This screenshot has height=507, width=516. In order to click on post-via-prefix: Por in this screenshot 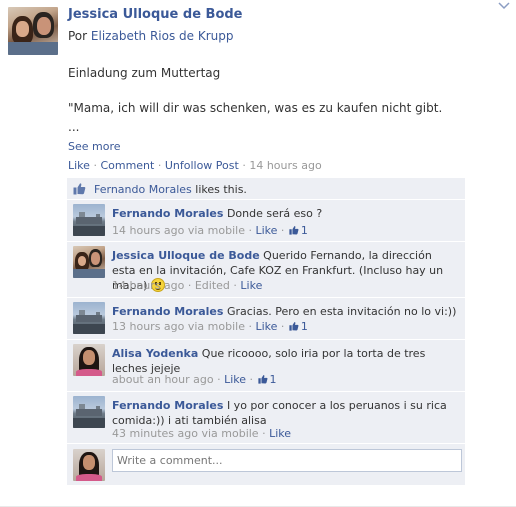, I will do `click(78, 36)`.